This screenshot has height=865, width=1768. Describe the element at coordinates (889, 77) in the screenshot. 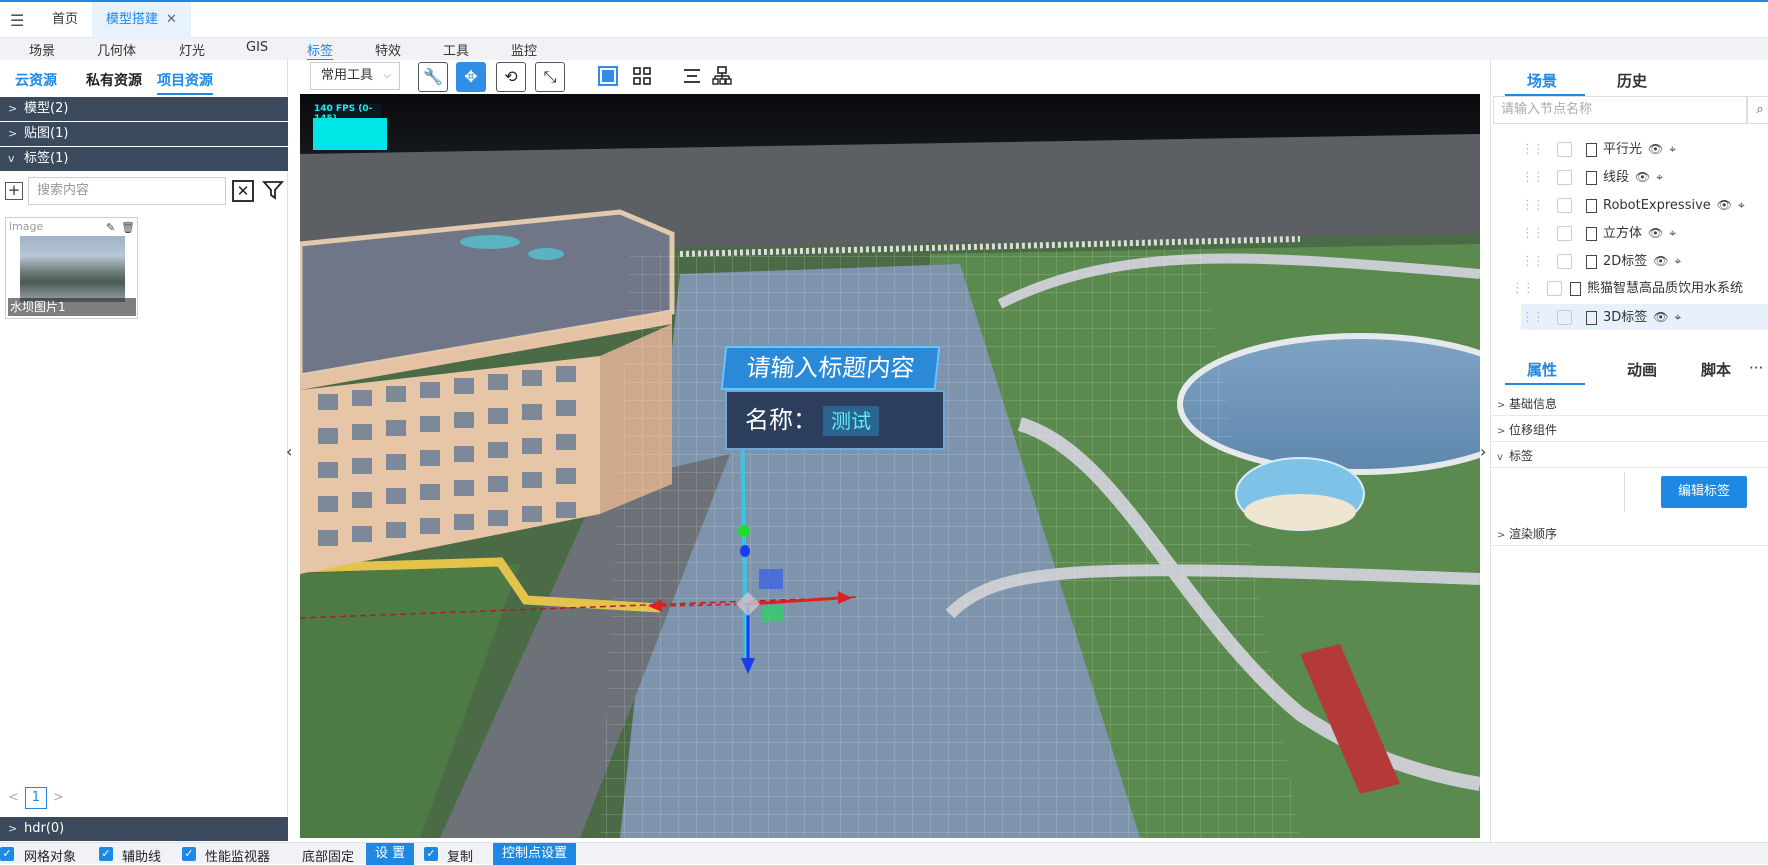

I see `viewport-toolbar: 常用工具 ⌵ 🔧 ✥ ⟲ ⤡` at that location.